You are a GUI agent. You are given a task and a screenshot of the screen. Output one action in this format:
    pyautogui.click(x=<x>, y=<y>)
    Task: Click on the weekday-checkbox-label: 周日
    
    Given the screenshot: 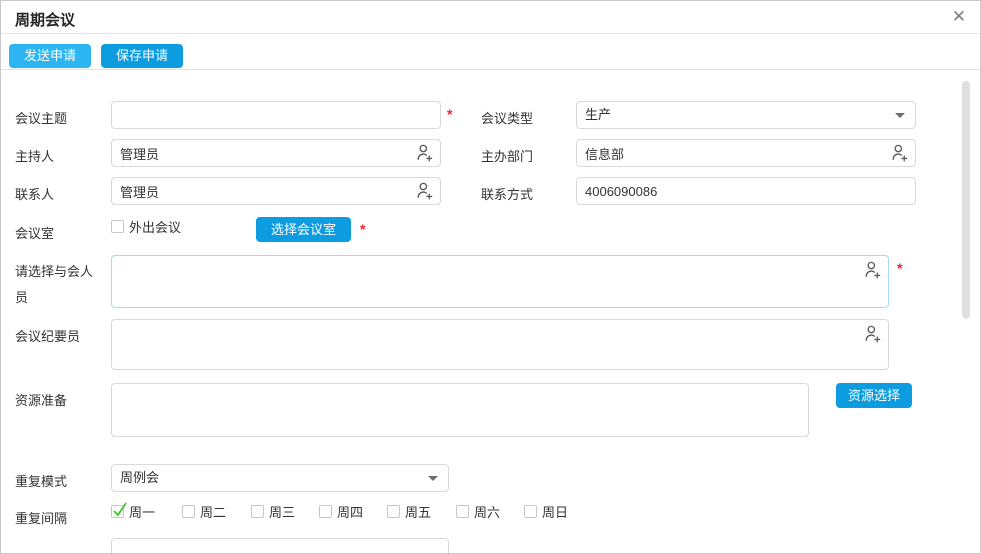 What is the action you would take?
    pyautogui.click(x=555, y=512)
    